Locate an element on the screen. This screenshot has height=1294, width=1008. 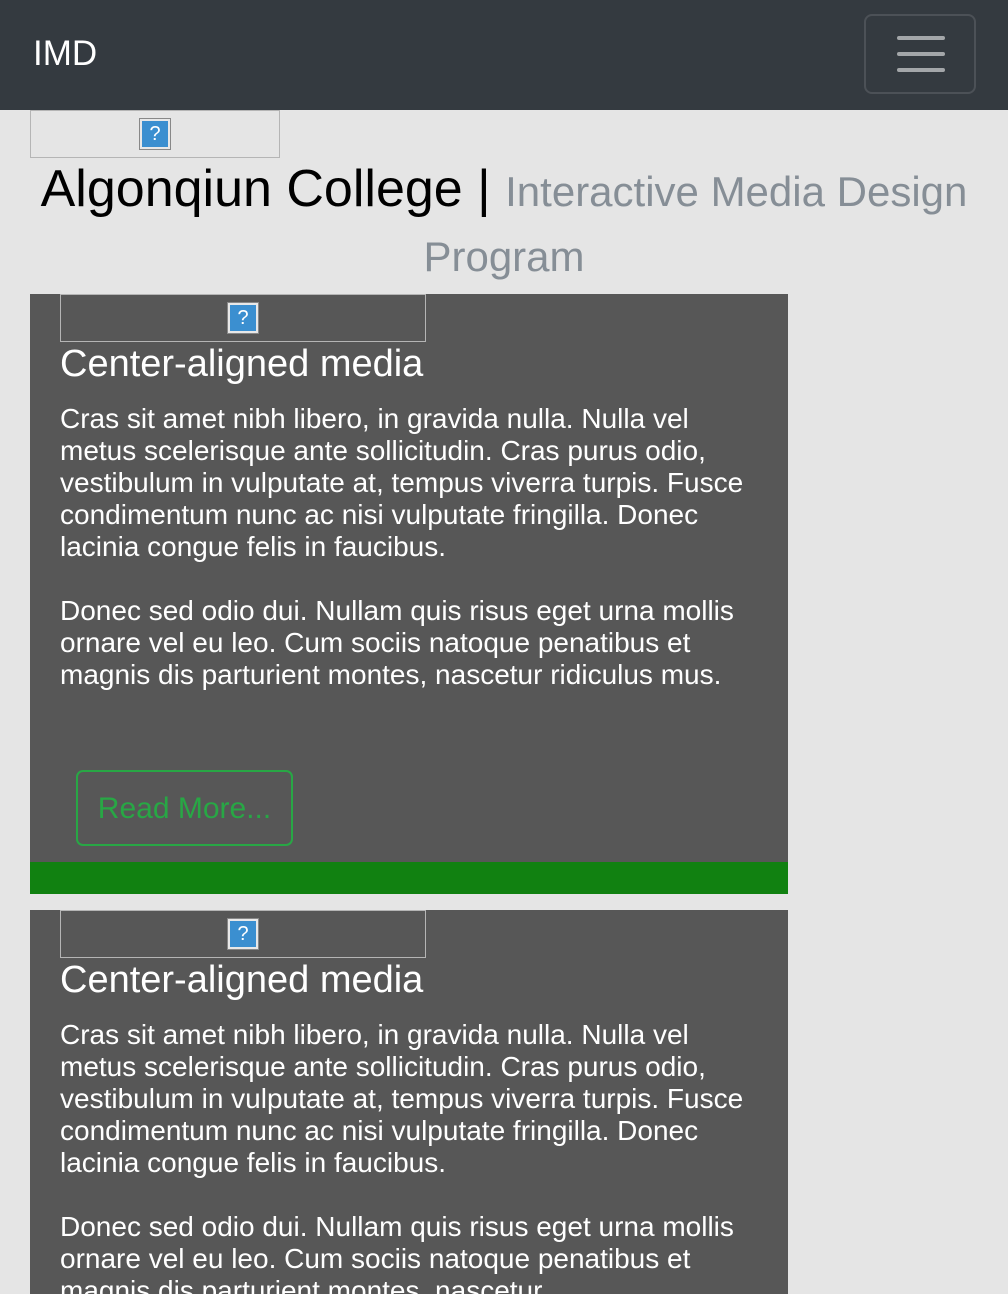
navbar-brand: IMD is located at coordinates (65, 54).